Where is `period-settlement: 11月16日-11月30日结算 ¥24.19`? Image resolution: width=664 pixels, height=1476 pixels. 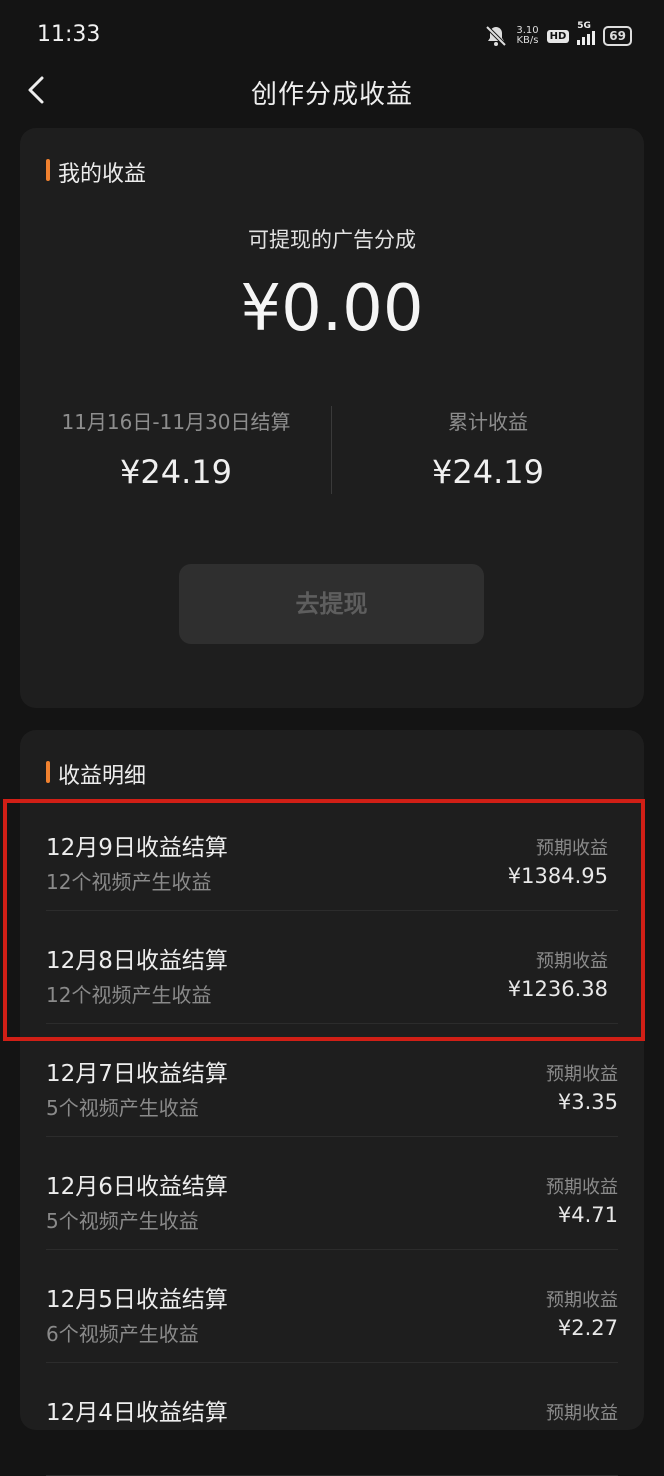 period-settlement: 11月16日-11月30日结算 ¥24.19 is located at coordinates (176, 448).